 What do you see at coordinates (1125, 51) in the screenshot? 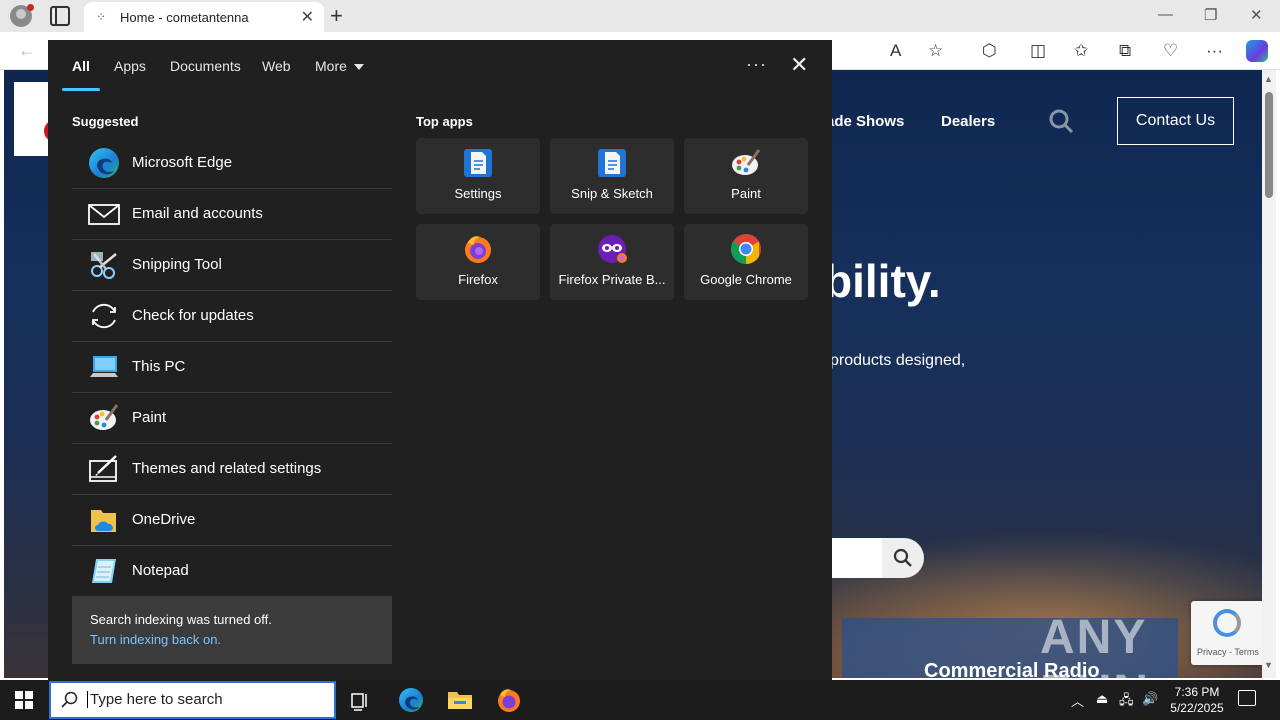
I see `collections-icon: ⧉` at bounding box center [1125, 51].